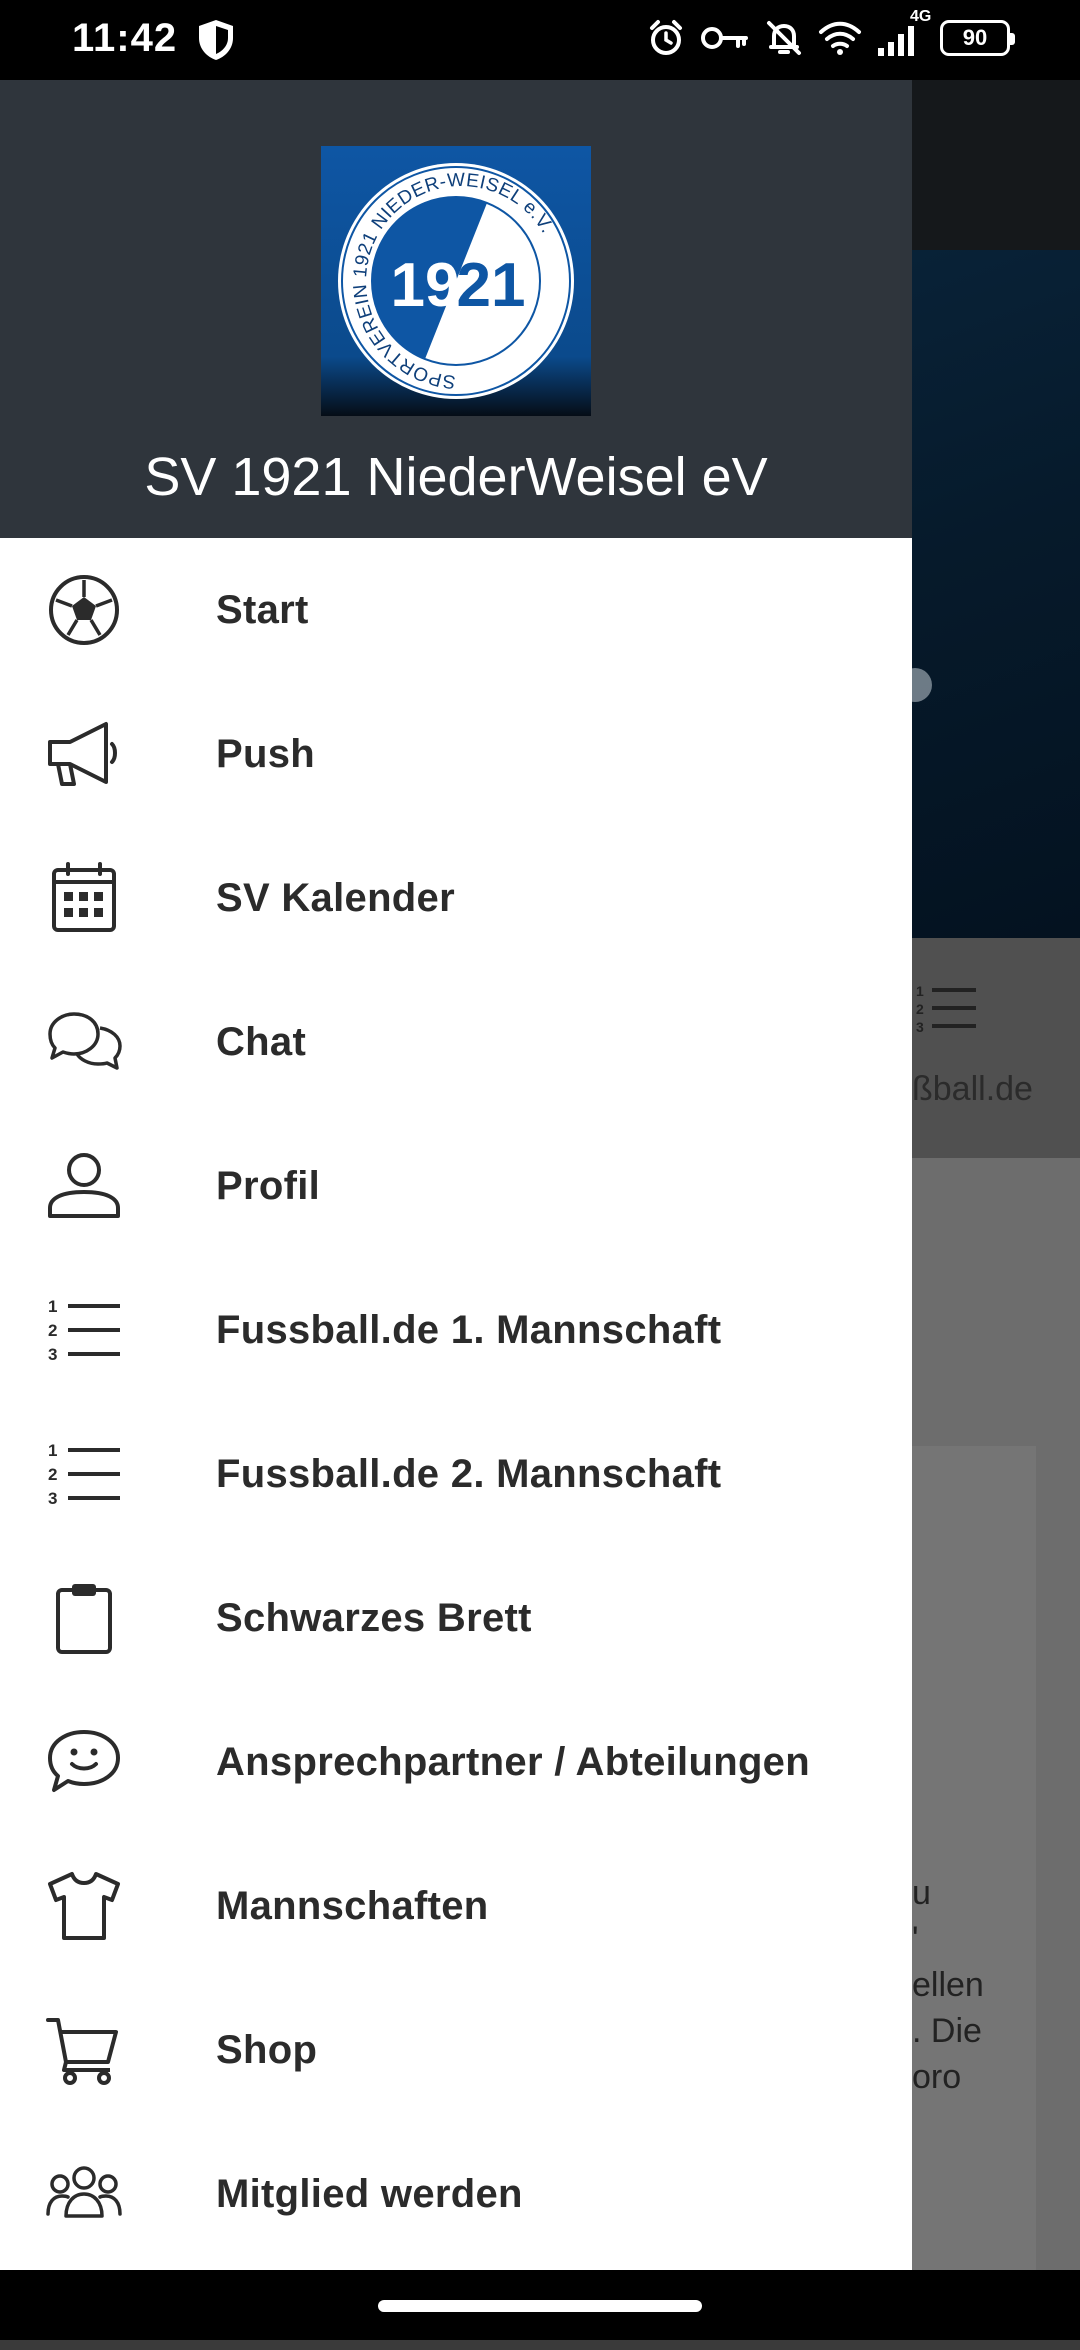 The image size is (1080, 2350). I want to click on battery-level: 90, so click(975, 37).